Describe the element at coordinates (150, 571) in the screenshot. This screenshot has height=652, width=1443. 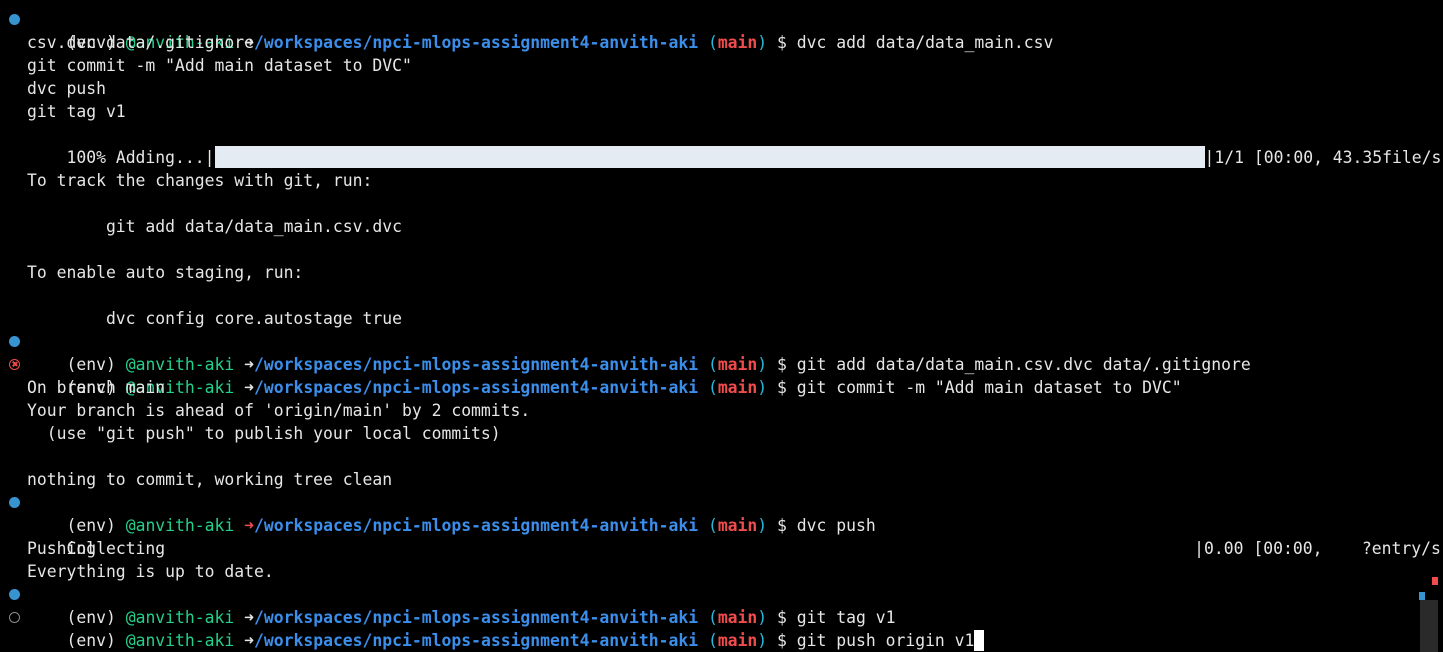
I see `output-line: Everything is up to date.` at that location.